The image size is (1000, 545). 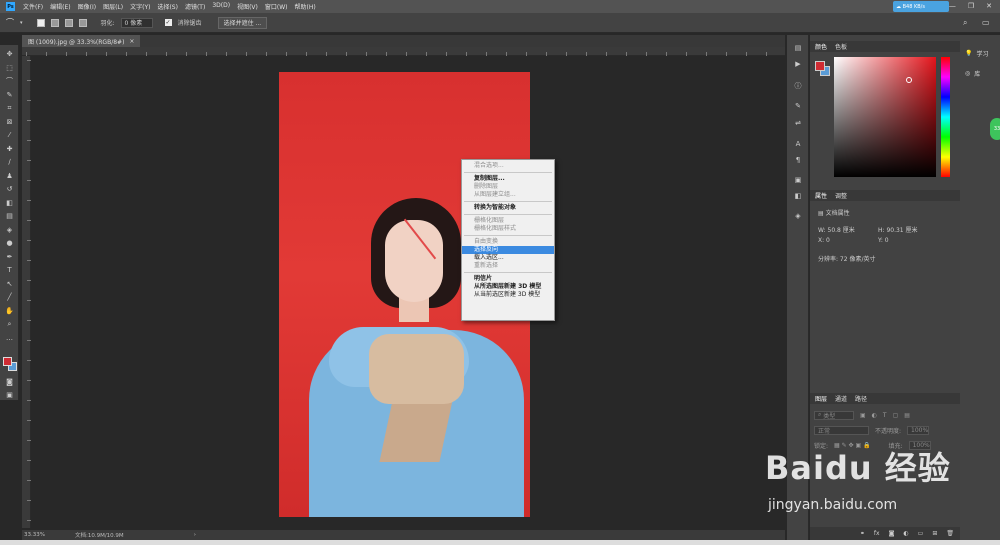 What do you see at coordinates (195, 6) in the screenshot?
I see `menu-item: 滤镜(T)` at bounding box center [195, 6].